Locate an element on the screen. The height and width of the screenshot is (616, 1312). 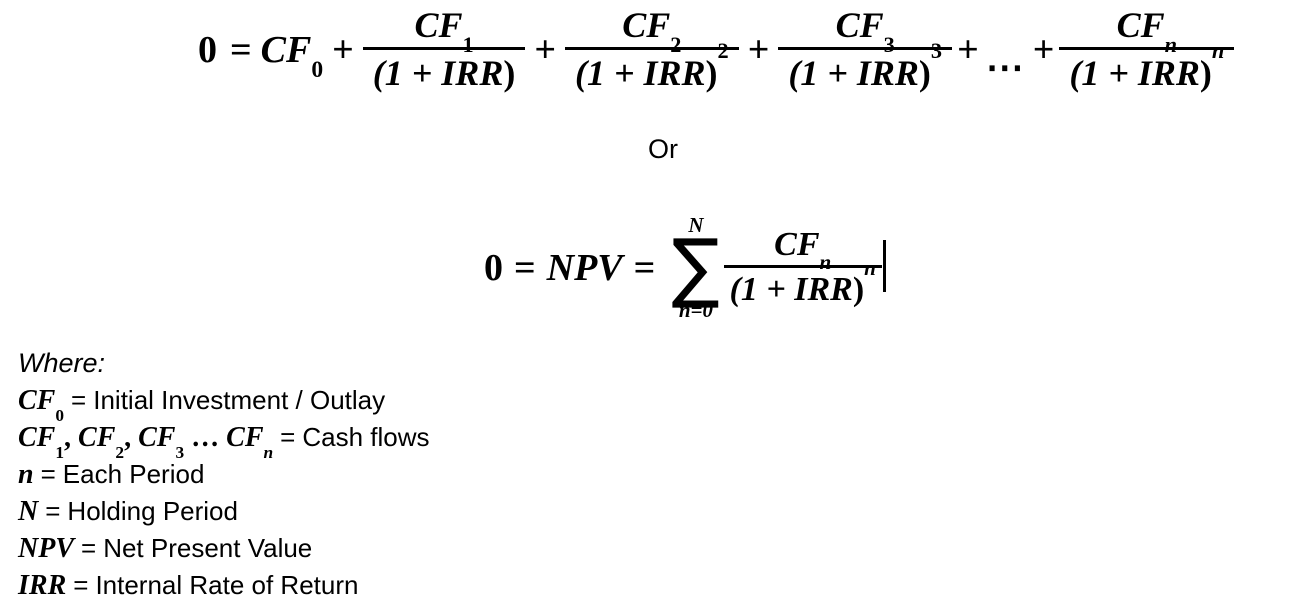
legend-symbol-npv: NPV is located at coordinates (46, 548).